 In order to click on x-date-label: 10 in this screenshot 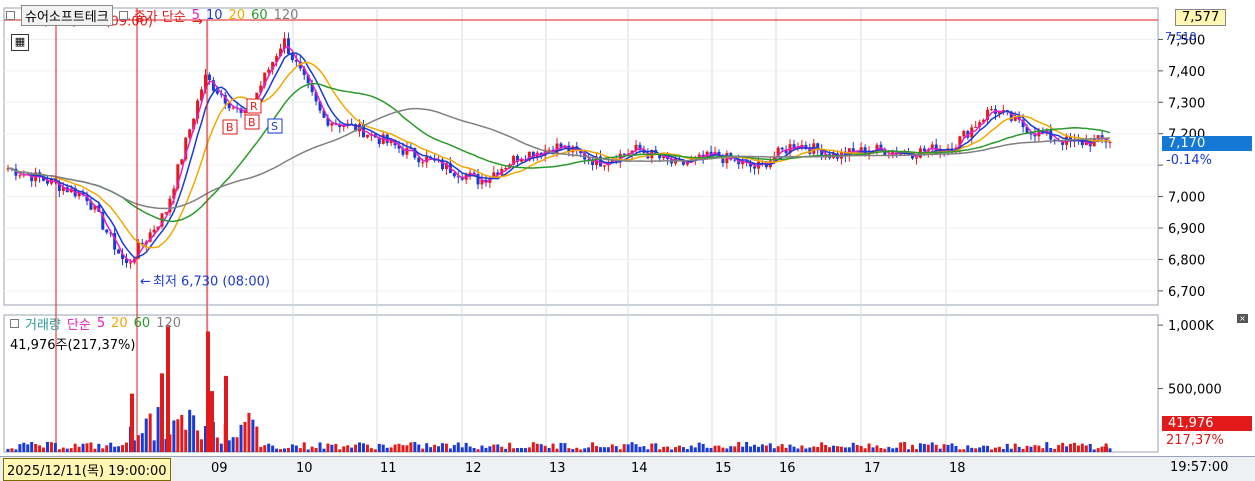, I will do `click(304, 468)`.